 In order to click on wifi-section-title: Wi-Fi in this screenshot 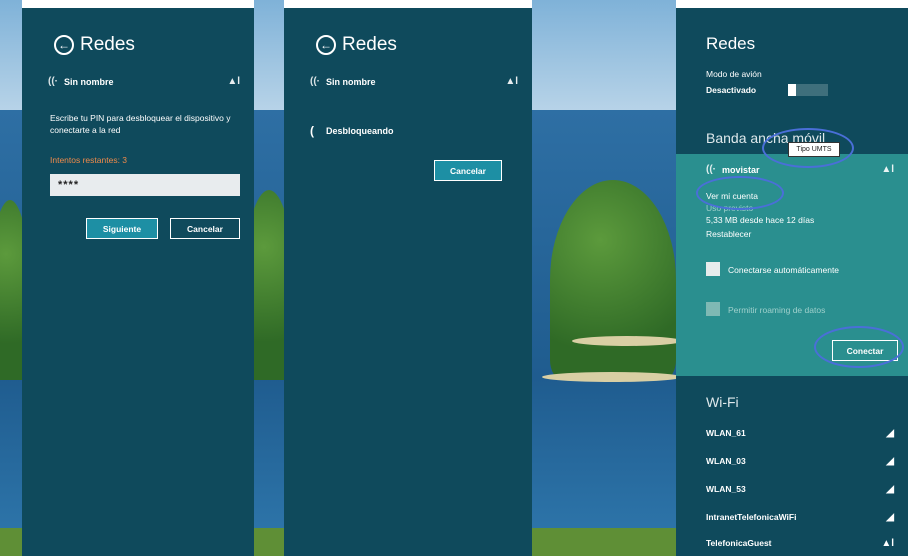, I will do `click(722, 402)`.